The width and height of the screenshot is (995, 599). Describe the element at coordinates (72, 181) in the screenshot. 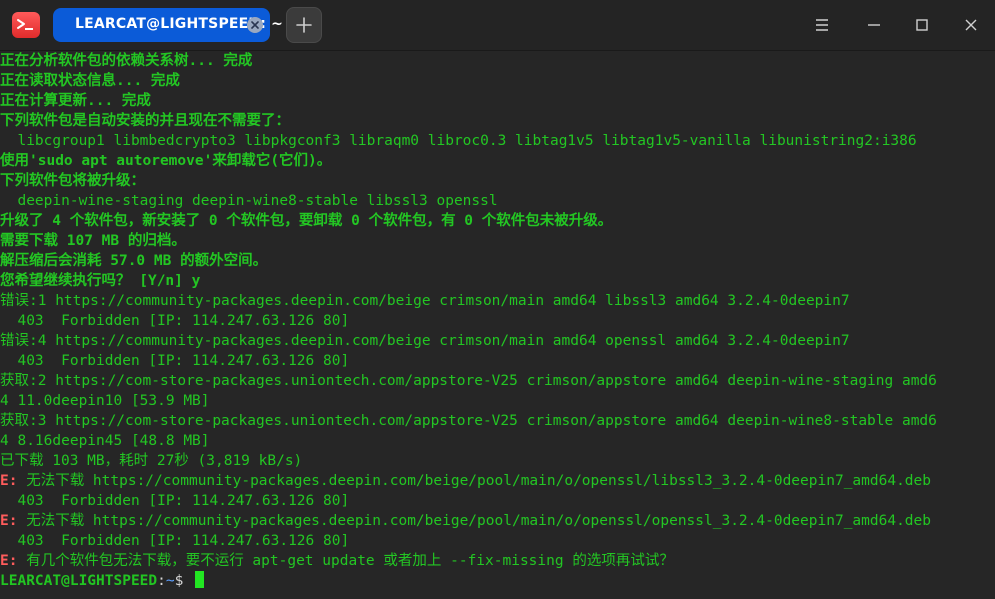

I see `output-line: 下列软件包将被升级：` at that location.